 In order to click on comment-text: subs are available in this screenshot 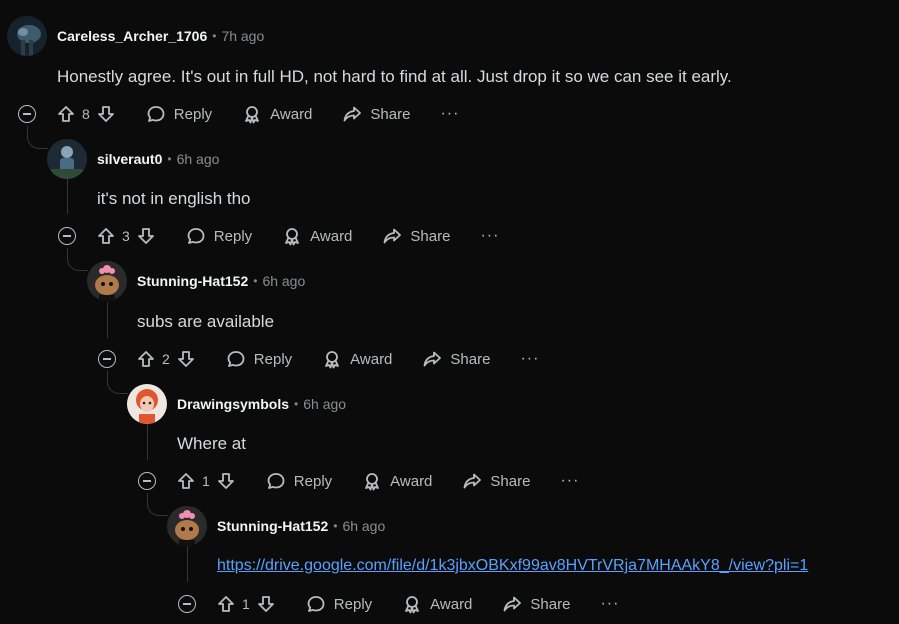, I will do `click(206, 321)`.